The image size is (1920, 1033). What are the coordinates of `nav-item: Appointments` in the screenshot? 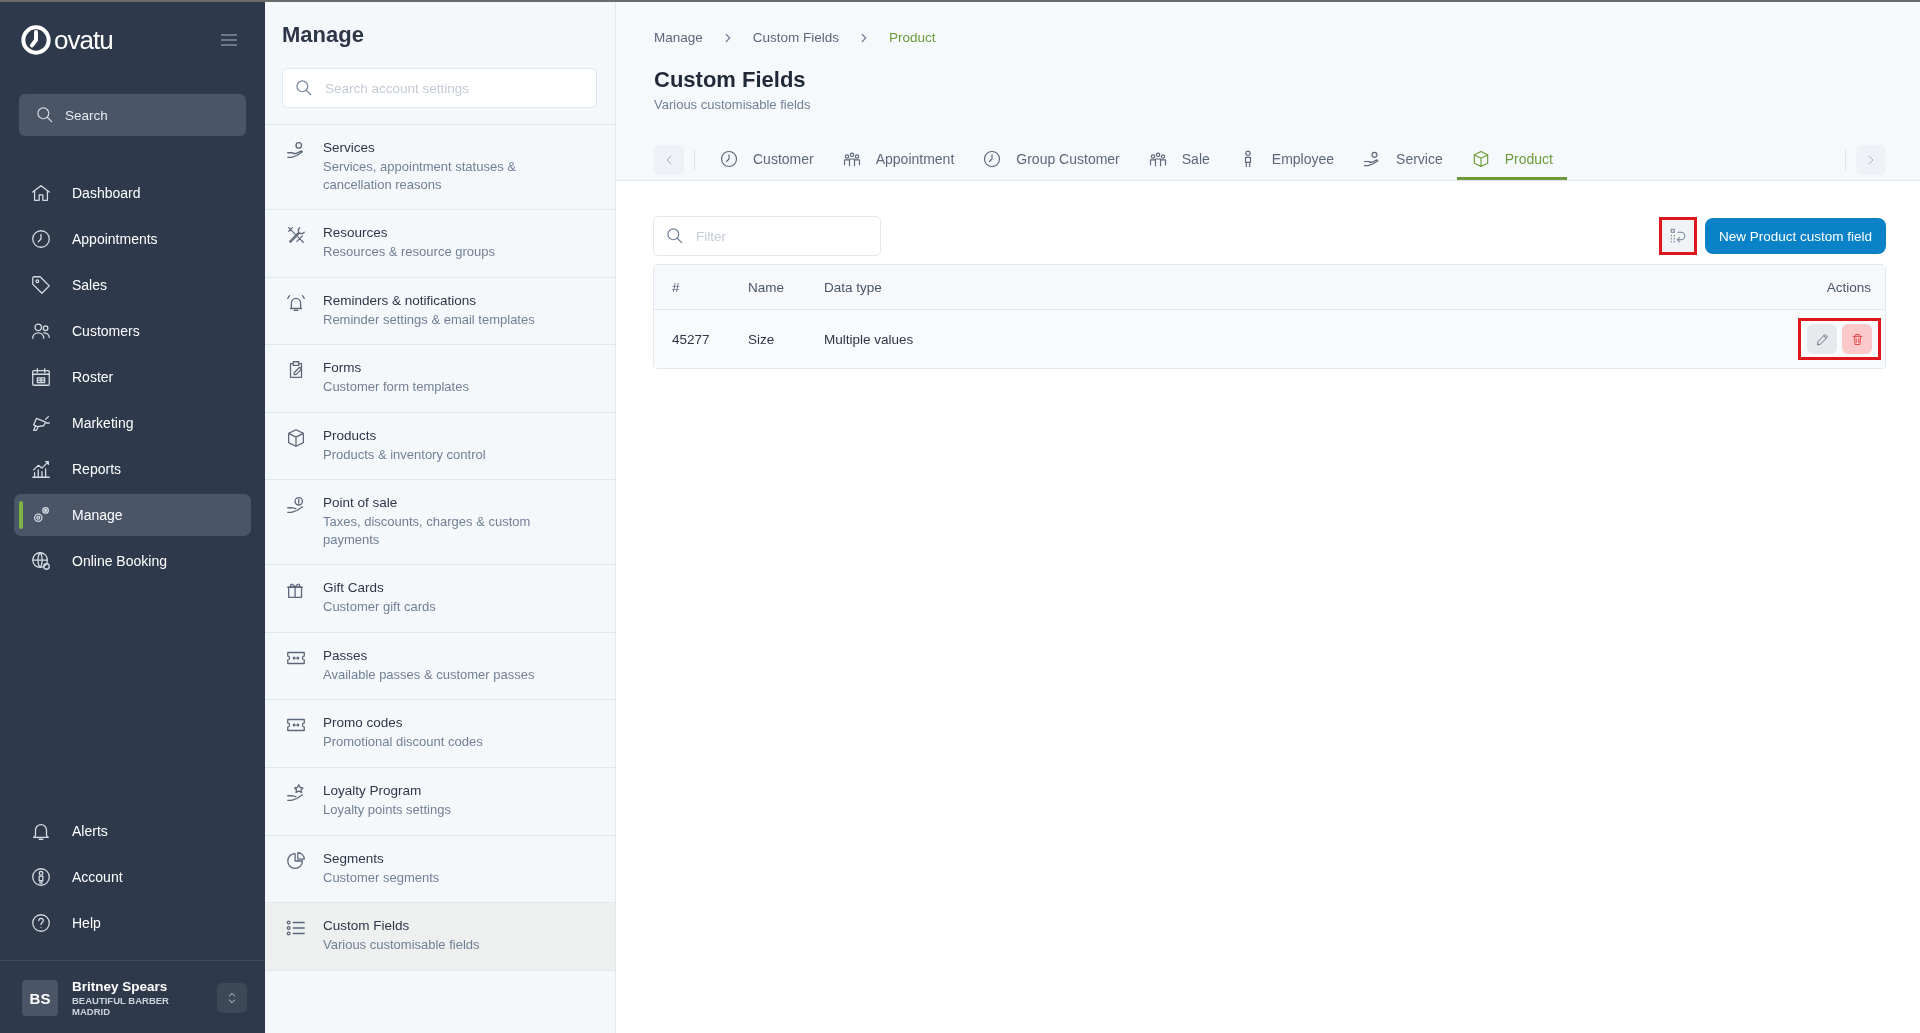 It's located at (132, 239).